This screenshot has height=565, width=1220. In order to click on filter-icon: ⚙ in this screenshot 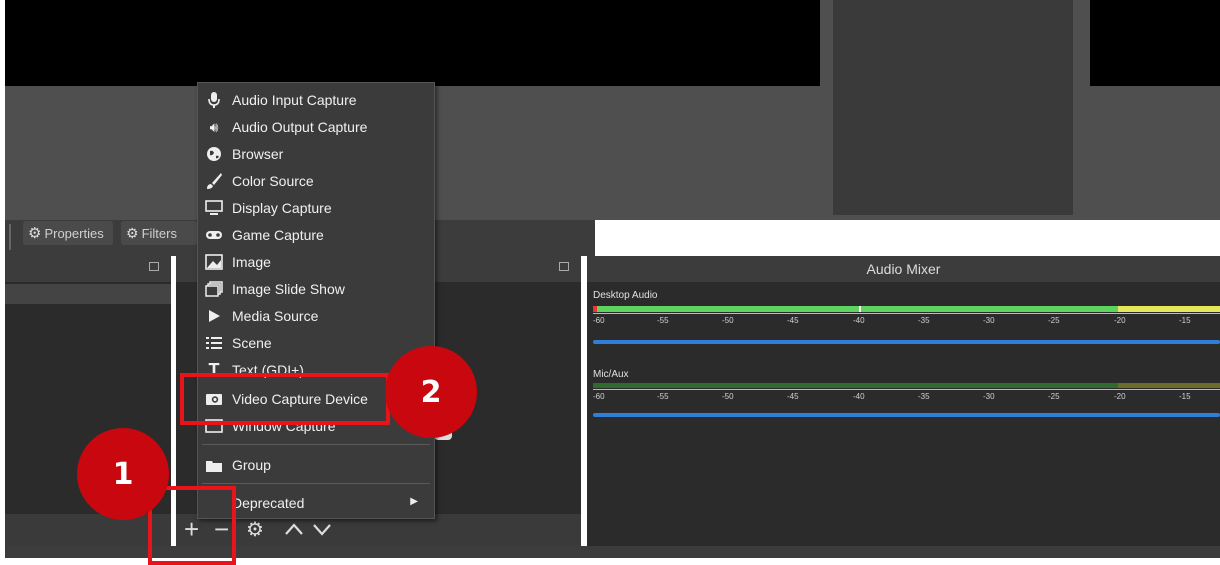, I will do `click(132, 232)`.